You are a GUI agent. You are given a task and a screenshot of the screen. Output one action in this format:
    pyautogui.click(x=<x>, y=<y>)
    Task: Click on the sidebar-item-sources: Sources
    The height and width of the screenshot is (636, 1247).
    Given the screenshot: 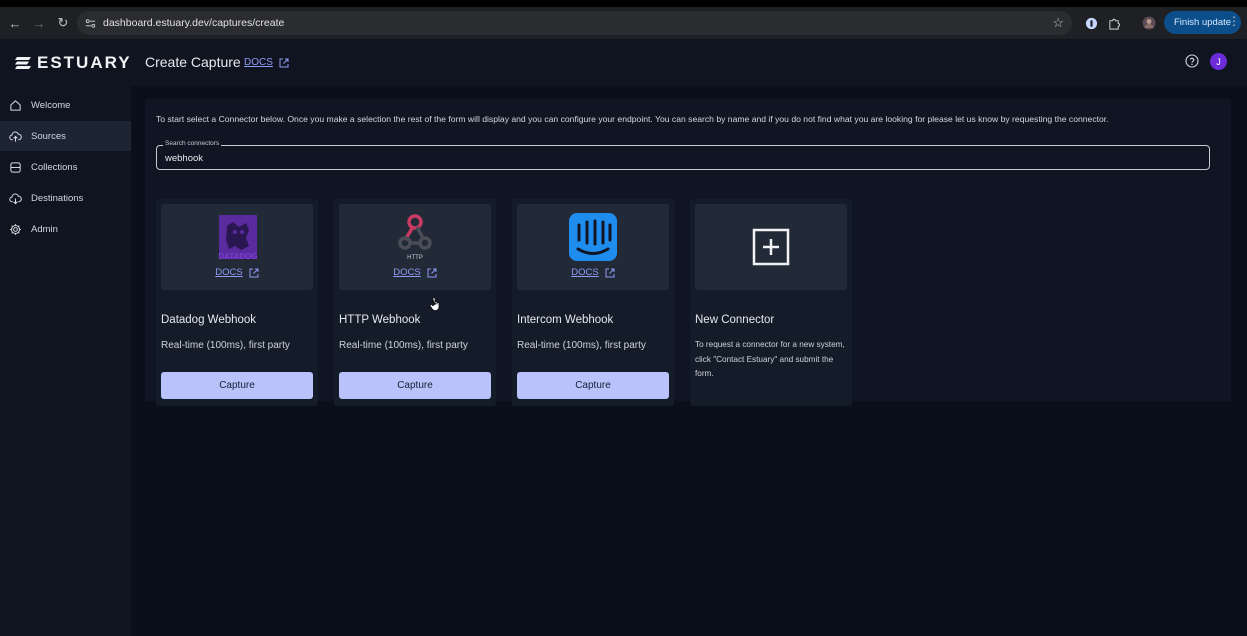 What is the action you would take?
    pyautogui.click(x=65, y=136)
    